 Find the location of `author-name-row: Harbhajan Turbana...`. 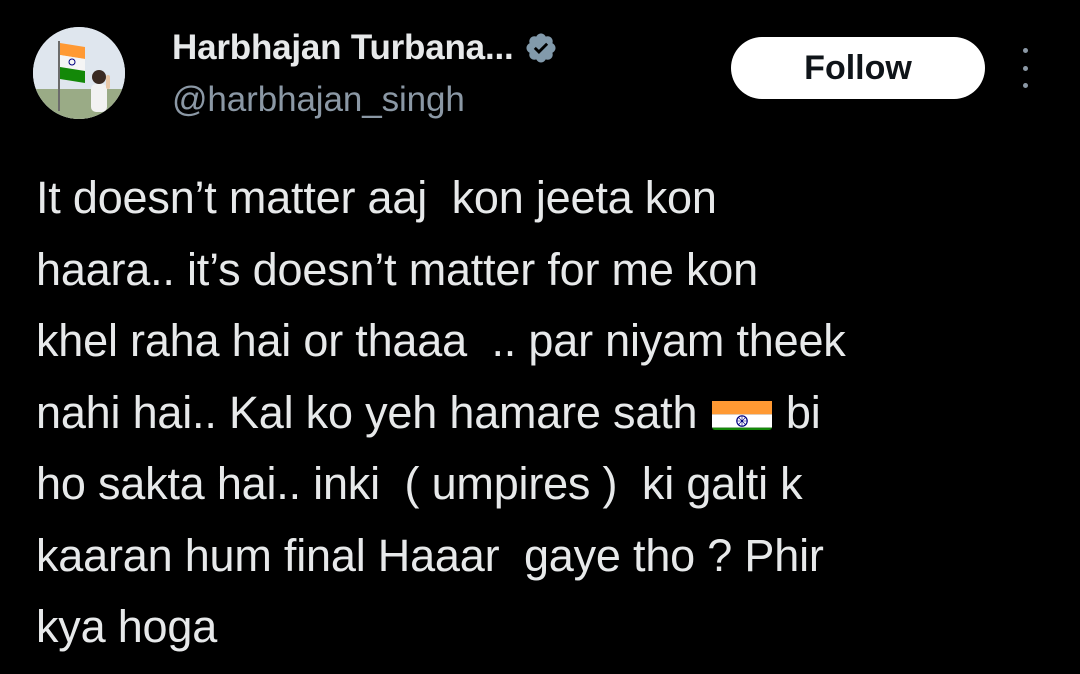

author-name-row: Harbhajan Turbana... is located at coordinates (365, 48).